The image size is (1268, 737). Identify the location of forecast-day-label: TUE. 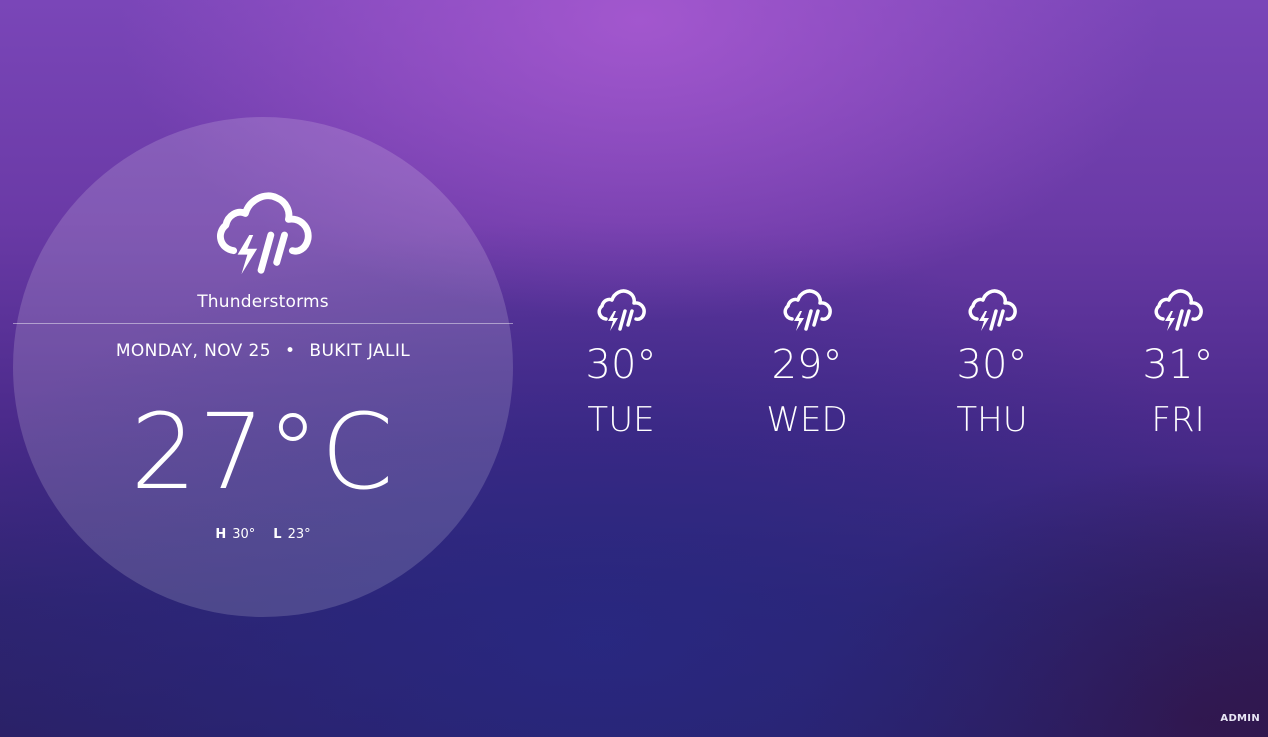
(621, 420).